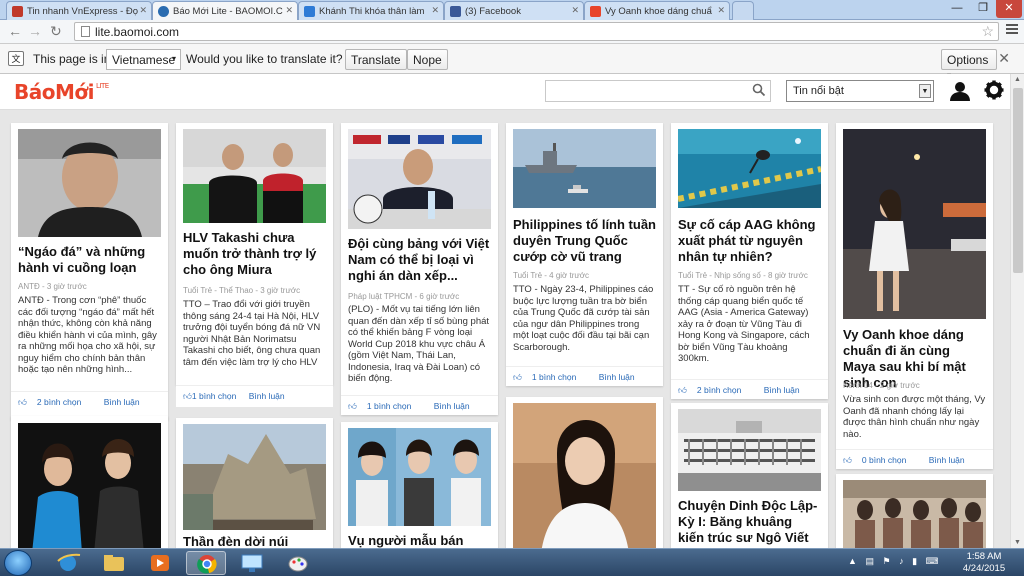 This screenshot has height=576, width=1024. What do you see at coordinates (1018, 180) in the screenshot?
I see `scroll-thumb` at bounding box center [1018, 180].